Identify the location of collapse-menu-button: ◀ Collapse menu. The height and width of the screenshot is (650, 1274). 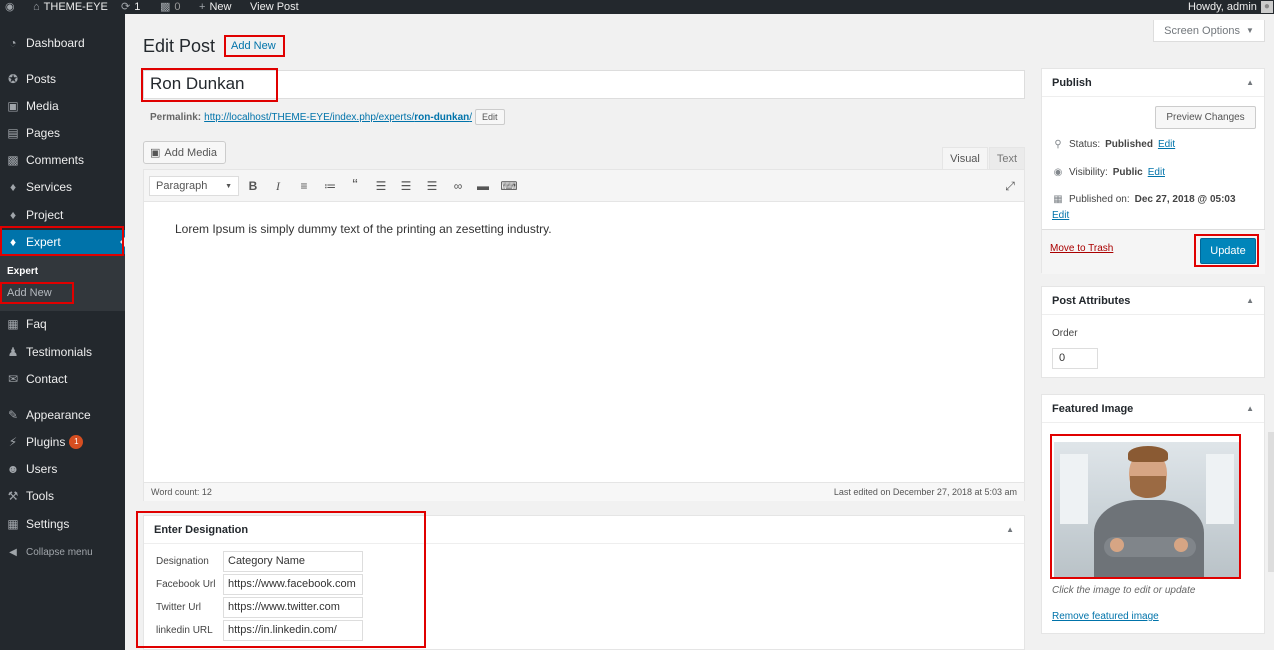
(62, 552).